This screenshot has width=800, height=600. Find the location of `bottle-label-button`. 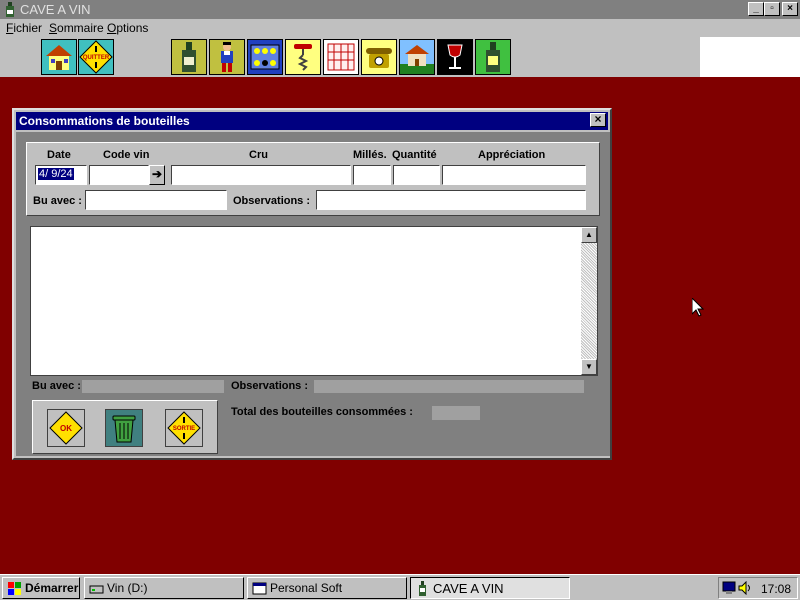

bottle-label-button is located at coordinates (493, 57).